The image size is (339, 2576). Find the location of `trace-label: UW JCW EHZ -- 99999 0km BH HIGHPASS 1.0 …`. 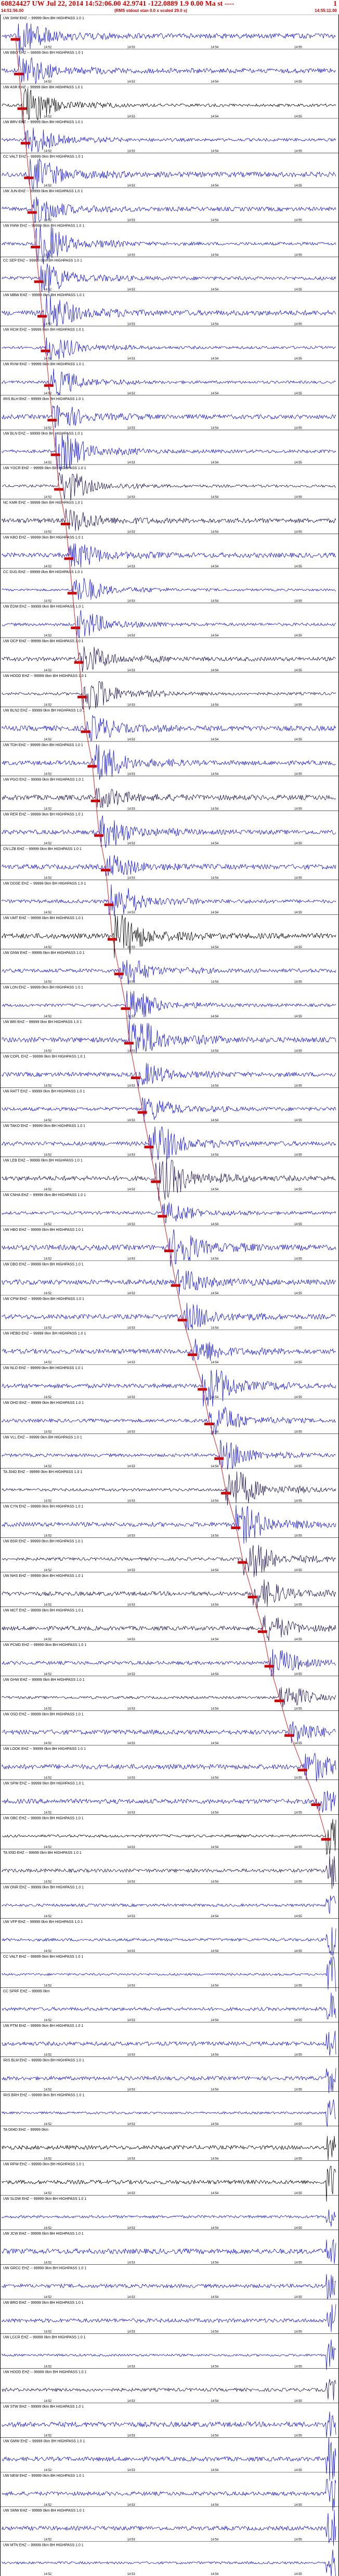

trace-label: UW JCW EHZ -- 99999 0km BH HIGHPASS 1.0 … is located at coordinates (43, 2234).